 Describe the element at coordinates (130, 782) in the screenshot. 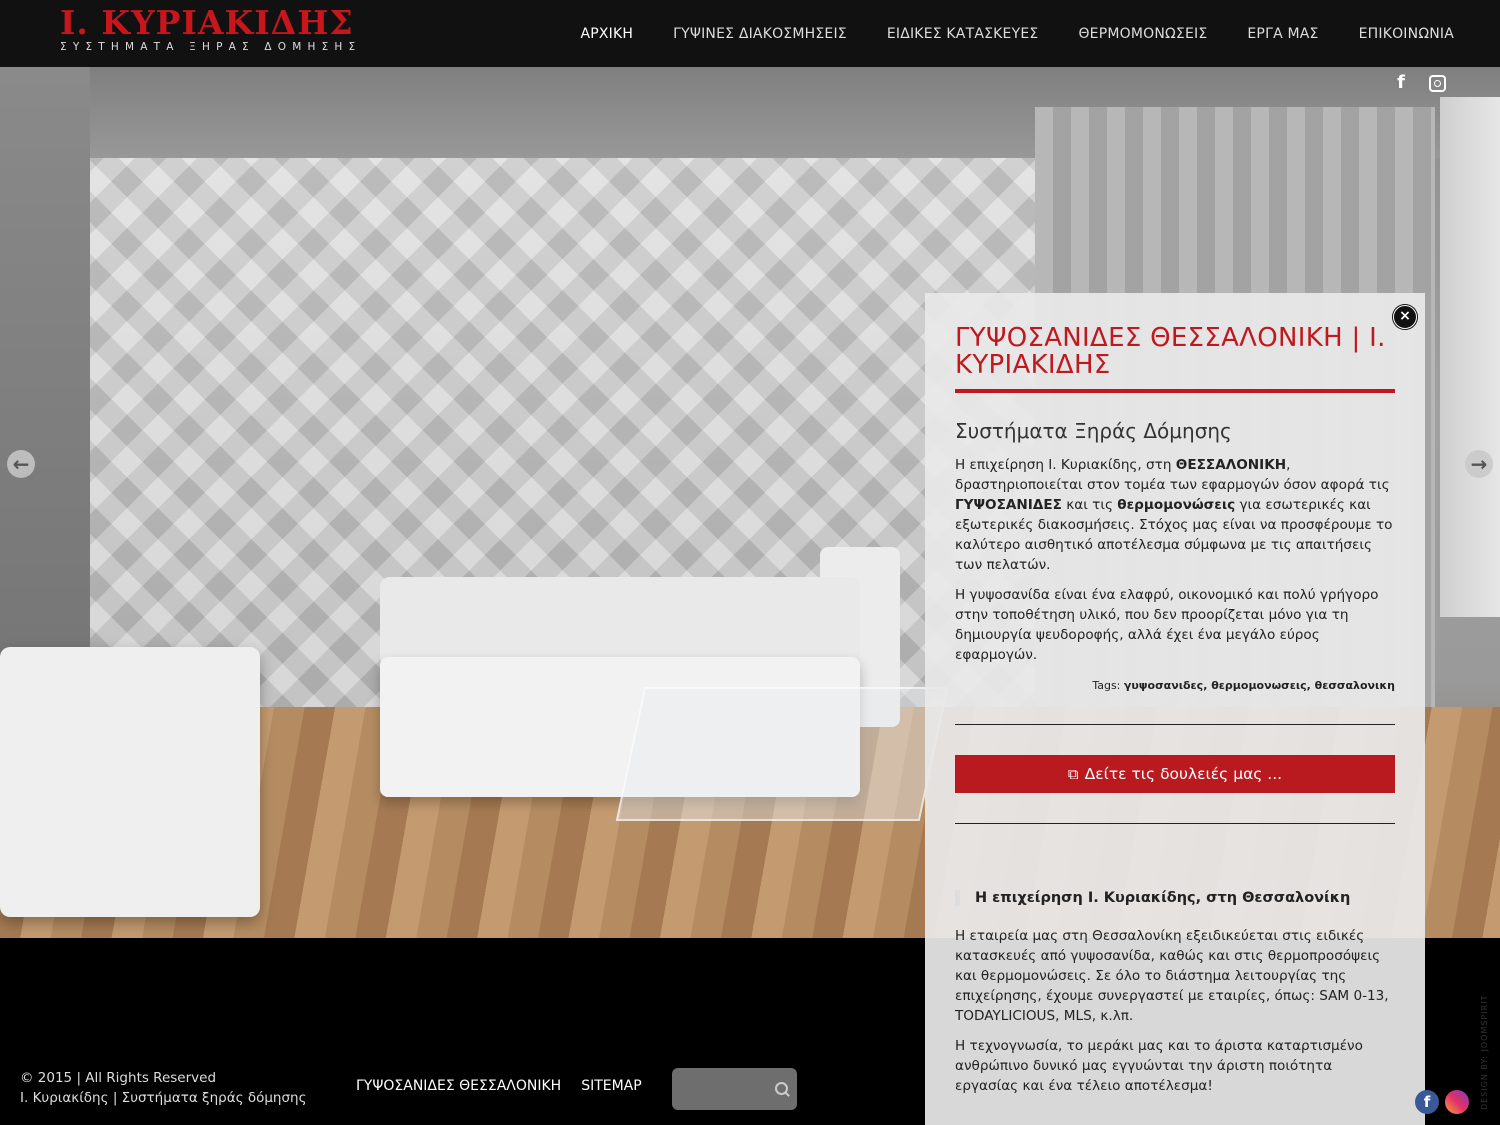

I see `armchair` at that location.